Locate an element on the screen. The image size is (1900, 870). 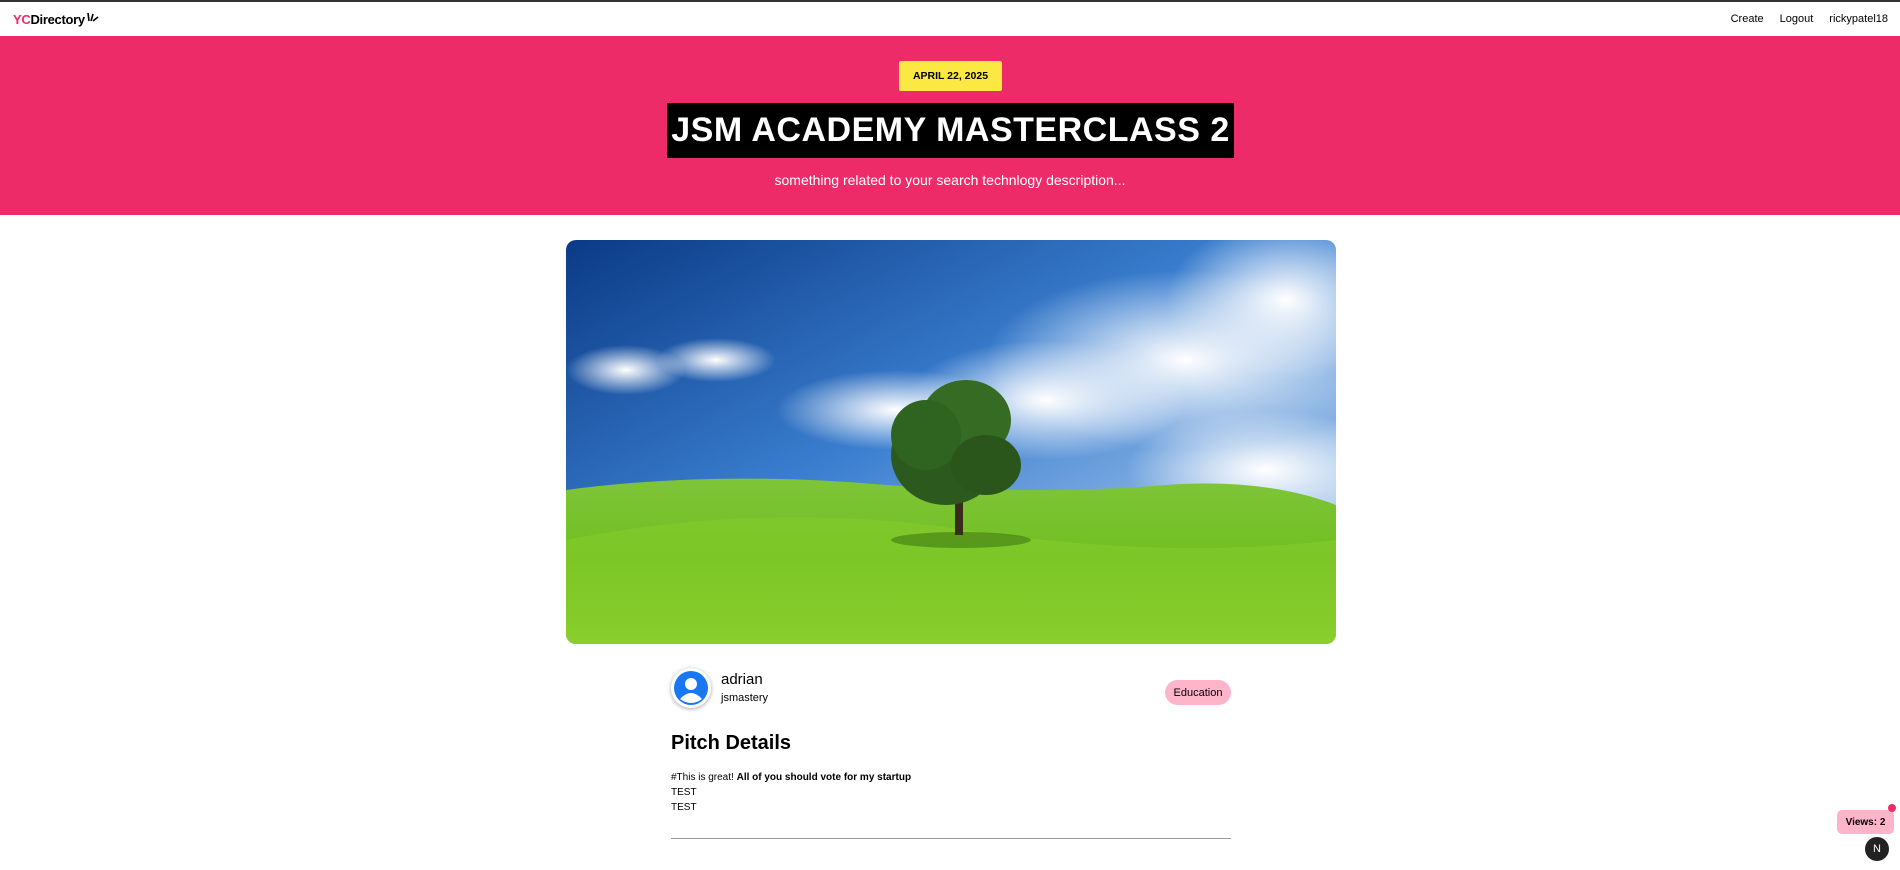
date-tag: APRIL 22, 2025 is located at coordinates (950, 76).